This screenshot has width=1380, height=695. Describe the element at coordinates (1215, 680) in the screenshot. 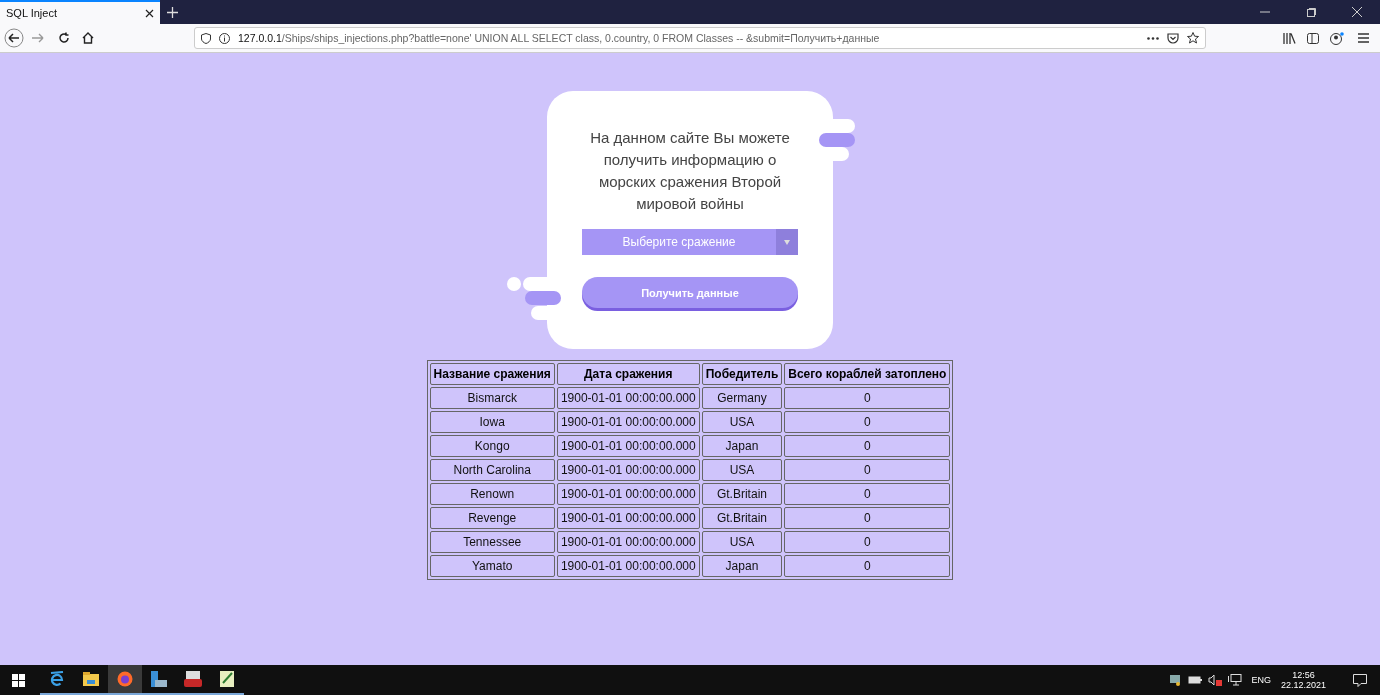

I see `speaker-muted-icon` at that location.